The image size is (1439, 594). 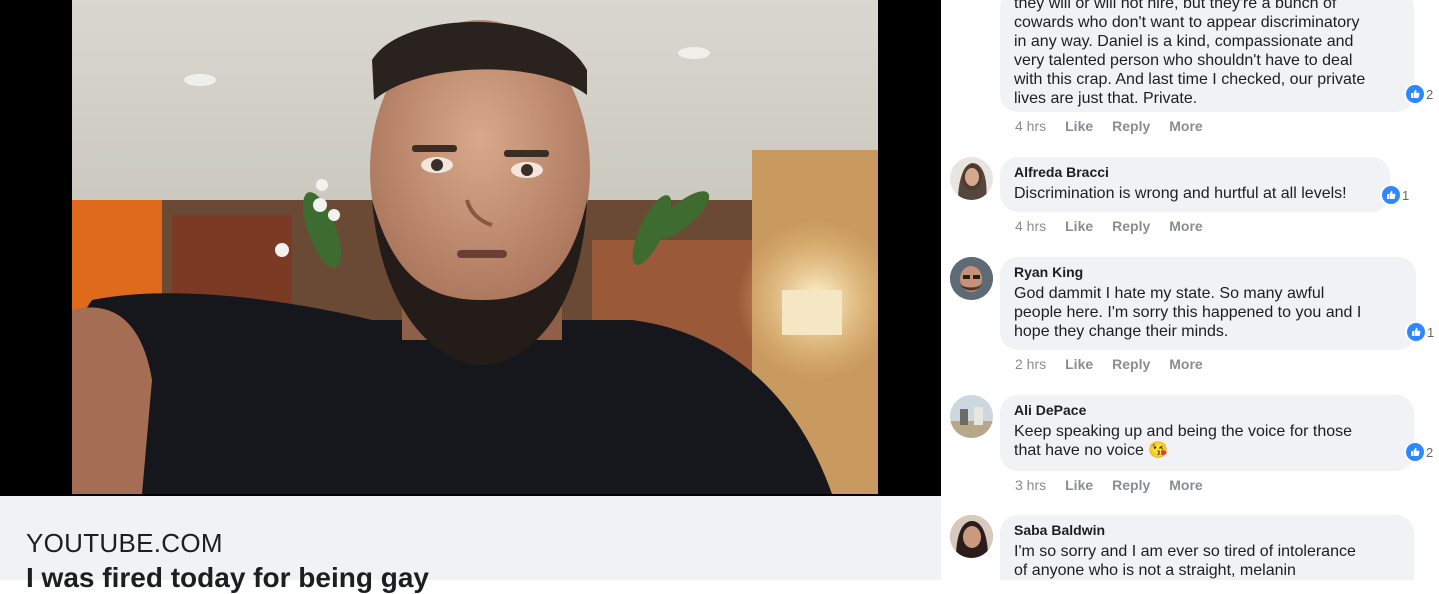 I want to click on comment-text-line: that have no voice 😘, so click(x=1091, y=450).